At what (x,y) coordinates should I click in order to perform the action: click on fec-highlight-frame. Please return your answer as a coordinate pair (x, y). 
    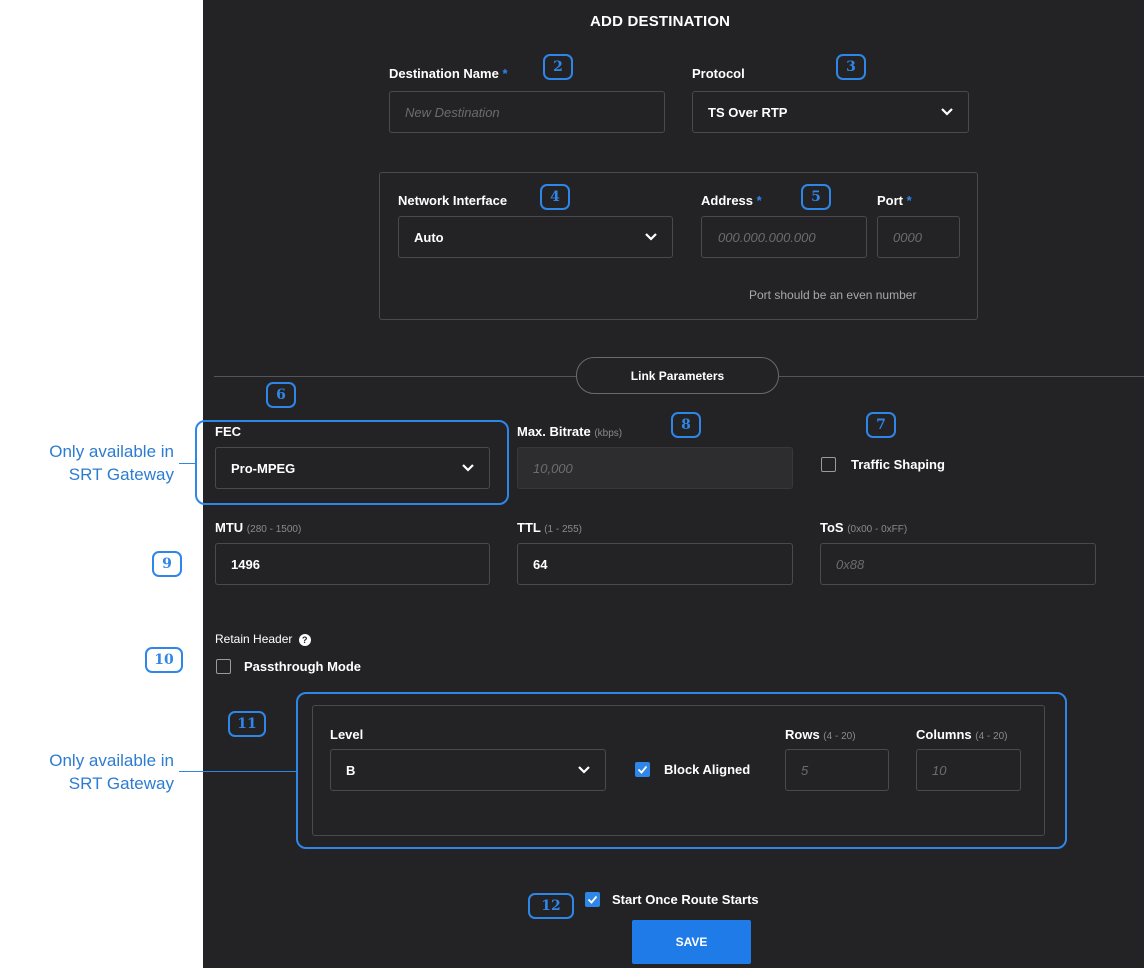
    Looking at the image, I should click on (352, 462).